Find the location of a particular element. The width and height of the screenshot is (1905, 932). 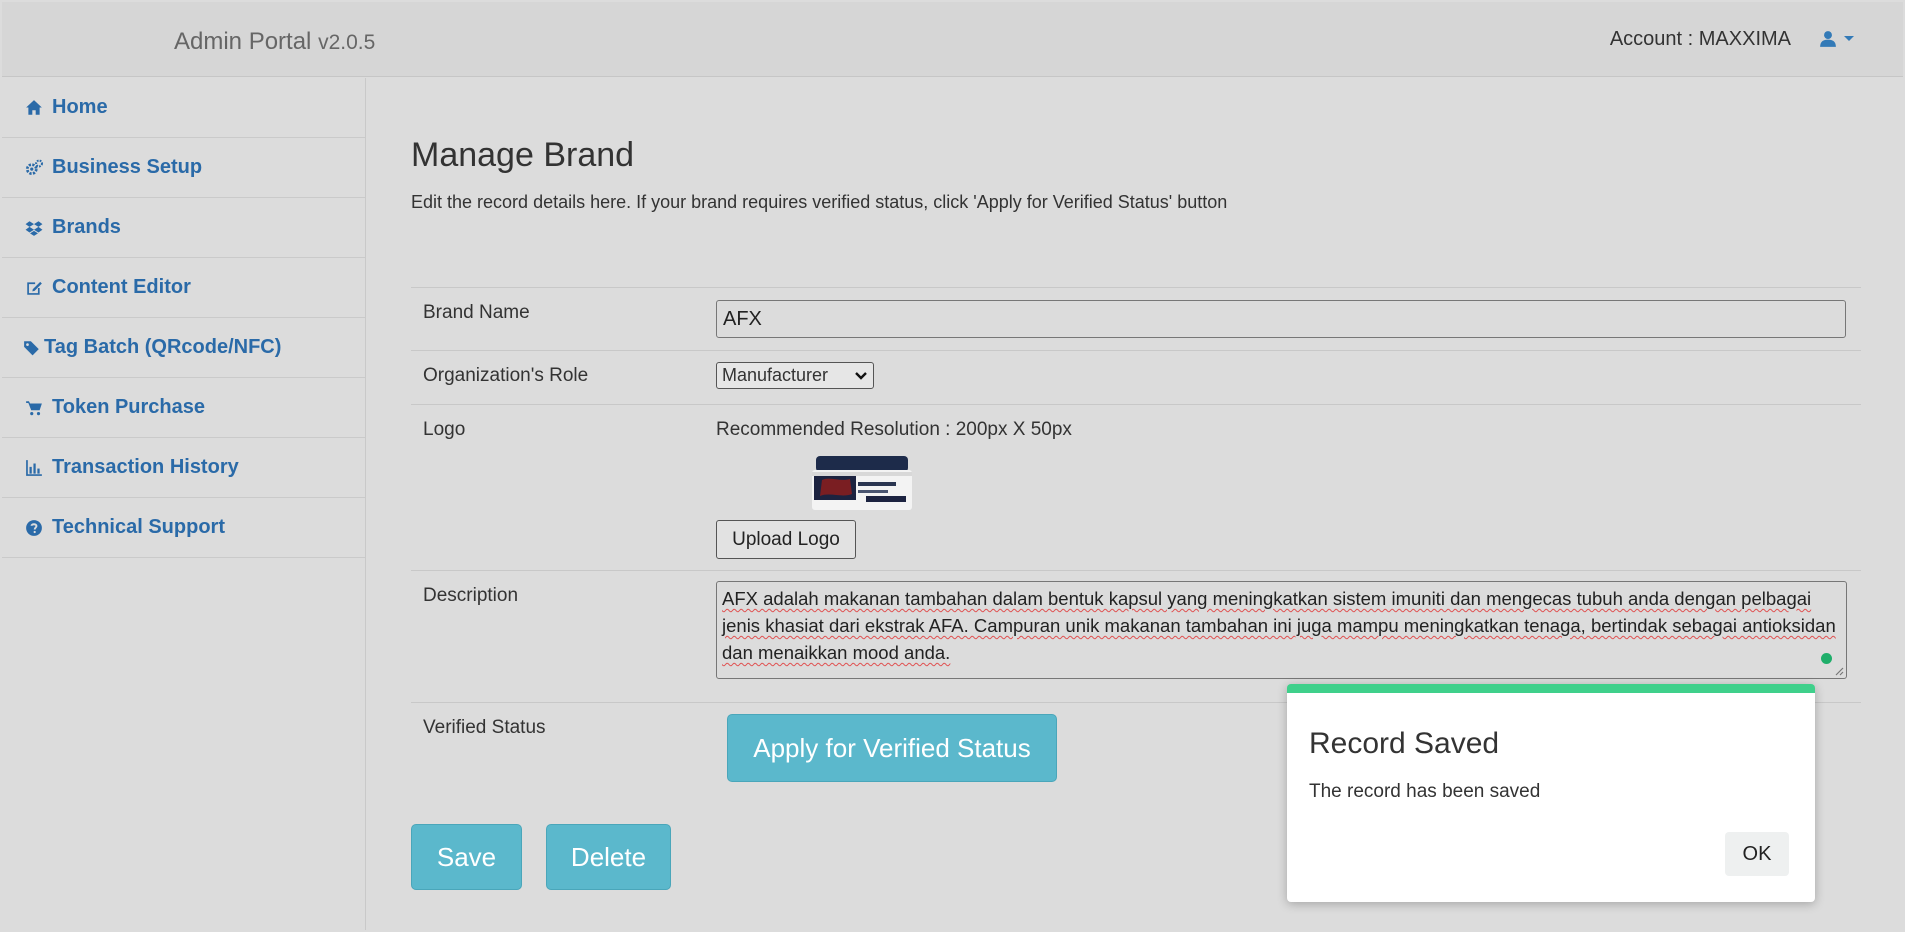

sidebar-item-label: Business Setup is located at coordinates (127, 167).